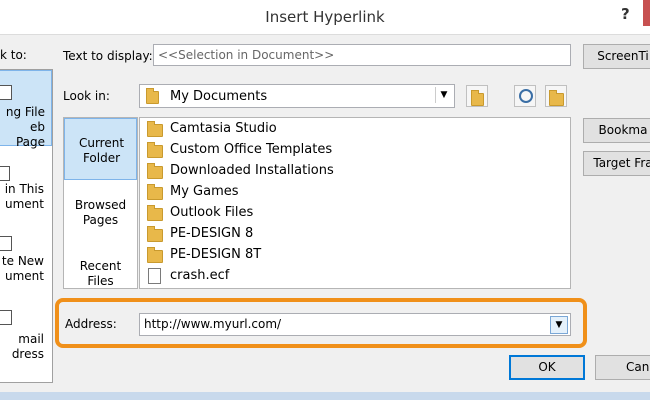 This screenshot has height=400, width=650. Describe the element at coordinates (13, 55) in the screenshot. I see `link-to-label: k to:` at that location.